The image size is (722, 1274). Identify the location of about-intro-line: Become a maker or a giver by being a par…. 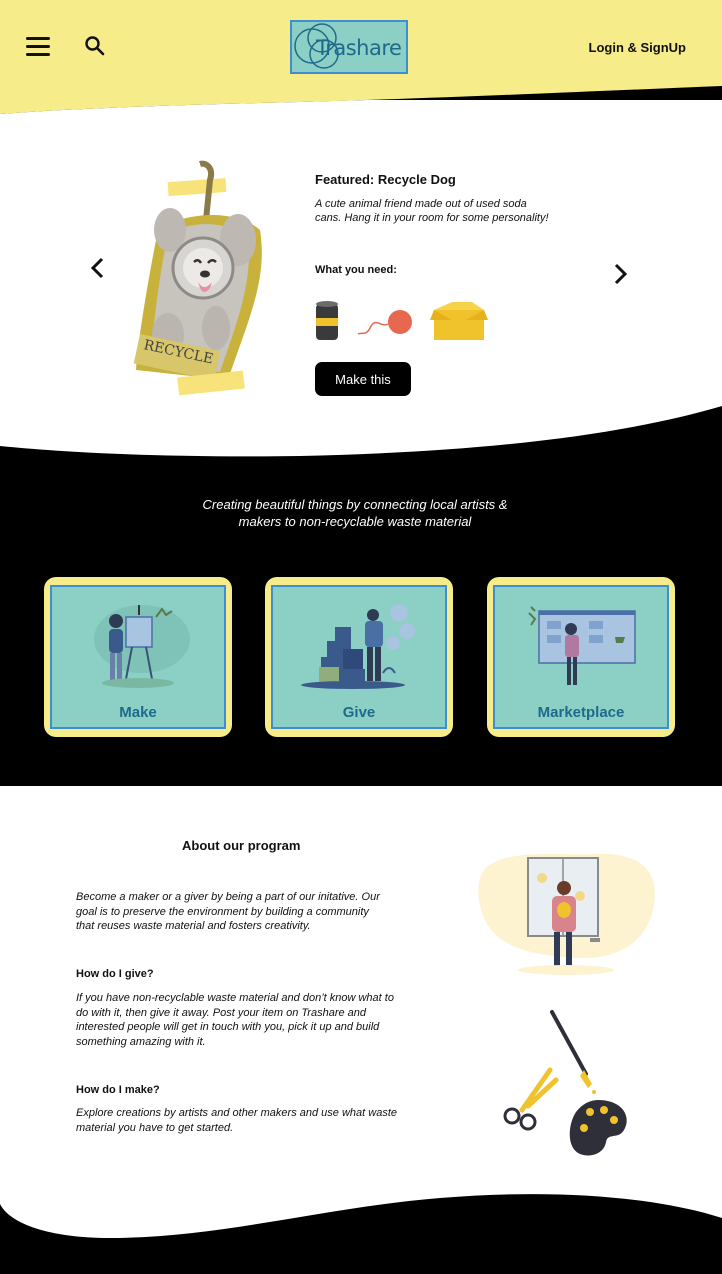
(228, 897).